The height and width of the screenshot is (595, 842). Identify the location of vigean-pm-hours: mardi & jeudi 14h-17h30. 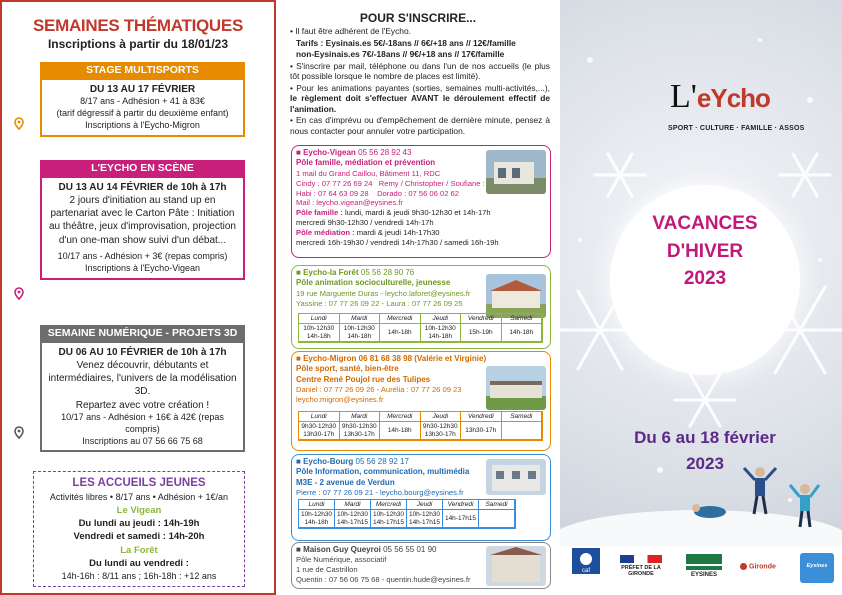
(398, 232).